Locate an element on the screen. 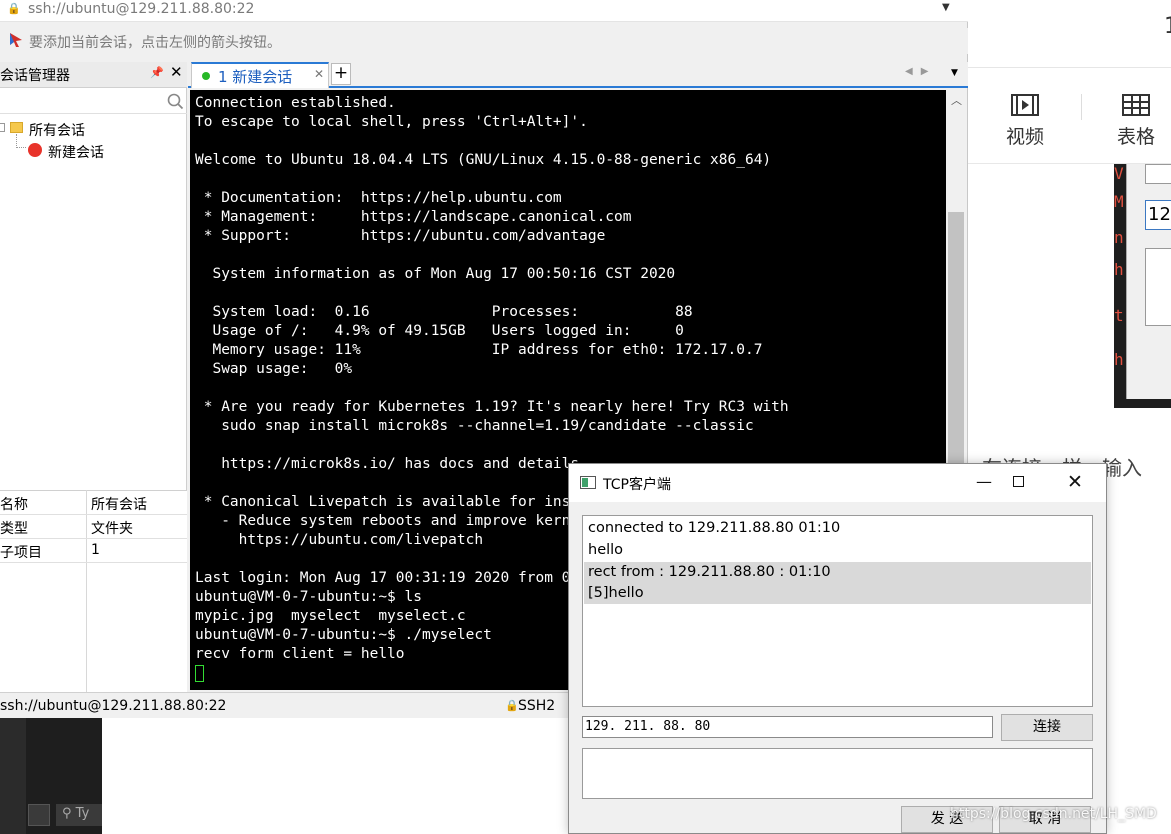 The width and height of the screenshot is (1171, 834). address-bar: 🔒 ssh://ubuntu@129.211.88.80:22 ▼ is located at coordinates (484, 11).